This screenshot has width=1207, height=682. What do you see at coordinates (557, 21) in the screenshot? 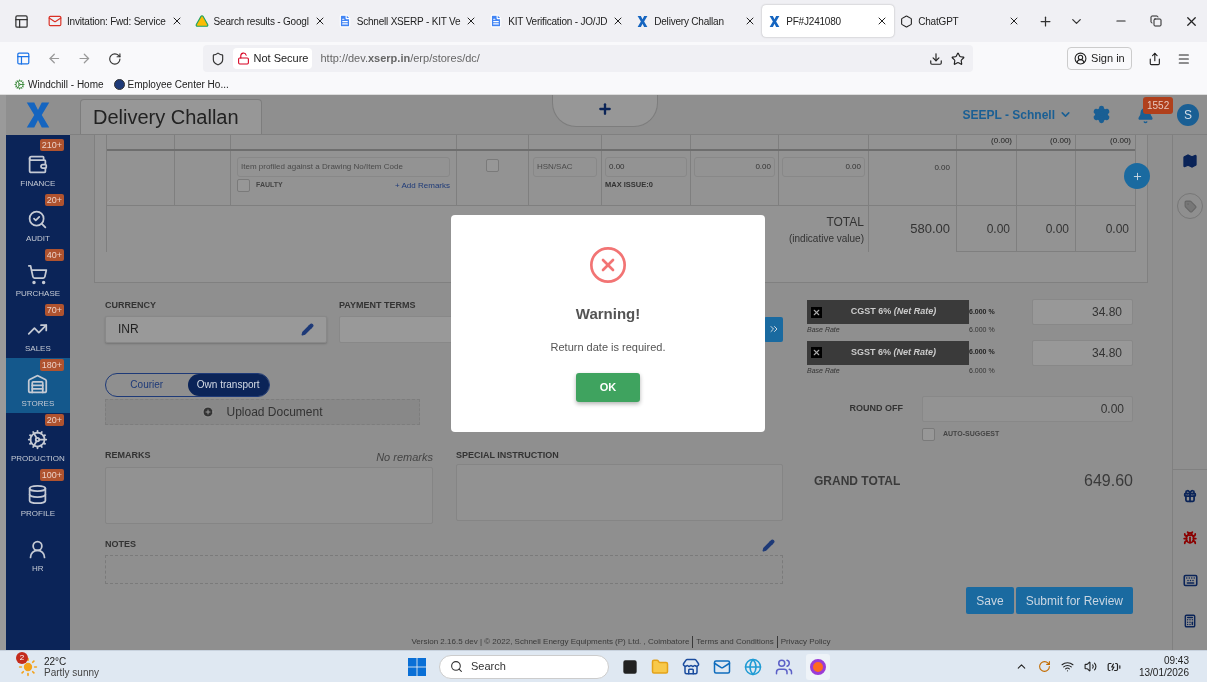
I see `browser-tab: KIT Verification - JO/JD` at bounding box center [557, 21].